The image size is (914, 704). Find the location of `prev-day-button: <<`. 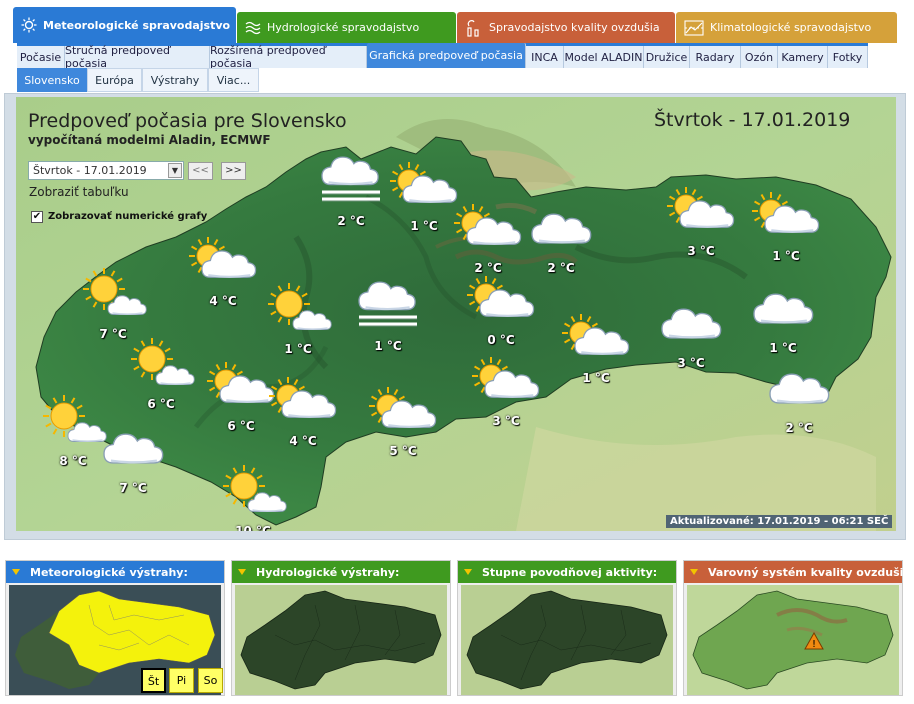

prev-day-button: << is located at coordinates (200, 171).